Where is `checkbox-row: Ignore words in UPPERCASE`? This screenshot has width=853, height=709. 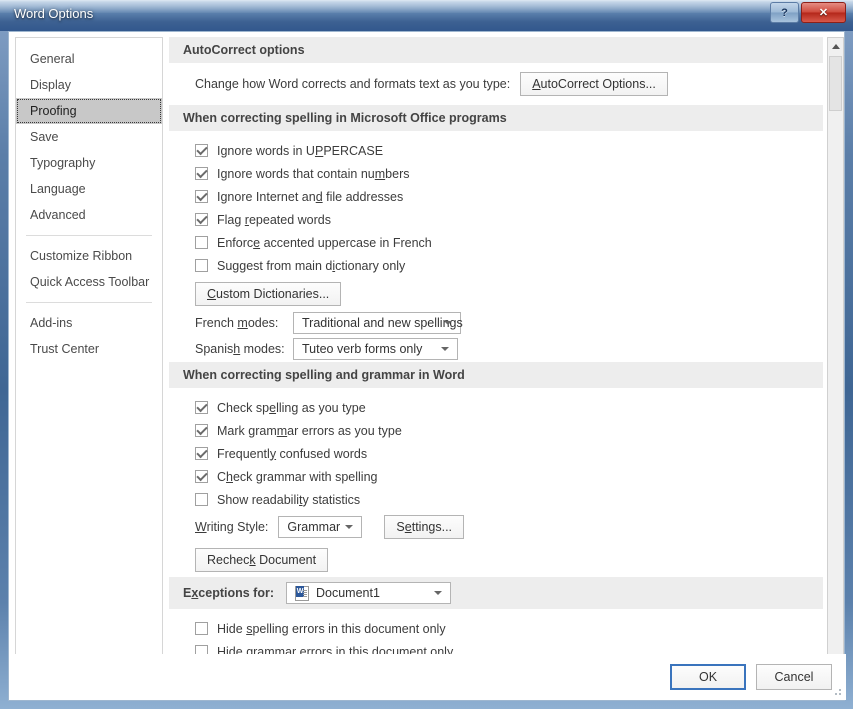 checkbox-row: Ignore words in UPPERCASE is located at coordinates (496, 150).